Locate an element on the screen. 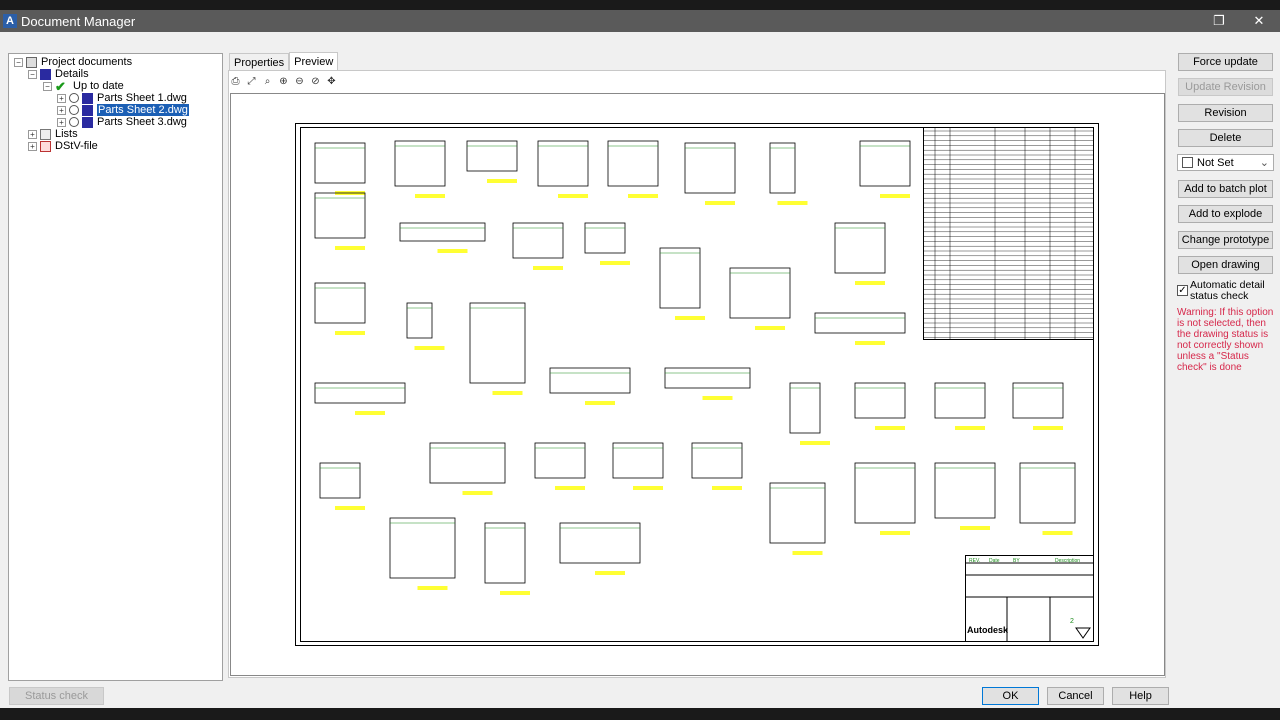 This screenshot has width=1280, height=720. title-header: REV. is located at coordinates (974, 561).